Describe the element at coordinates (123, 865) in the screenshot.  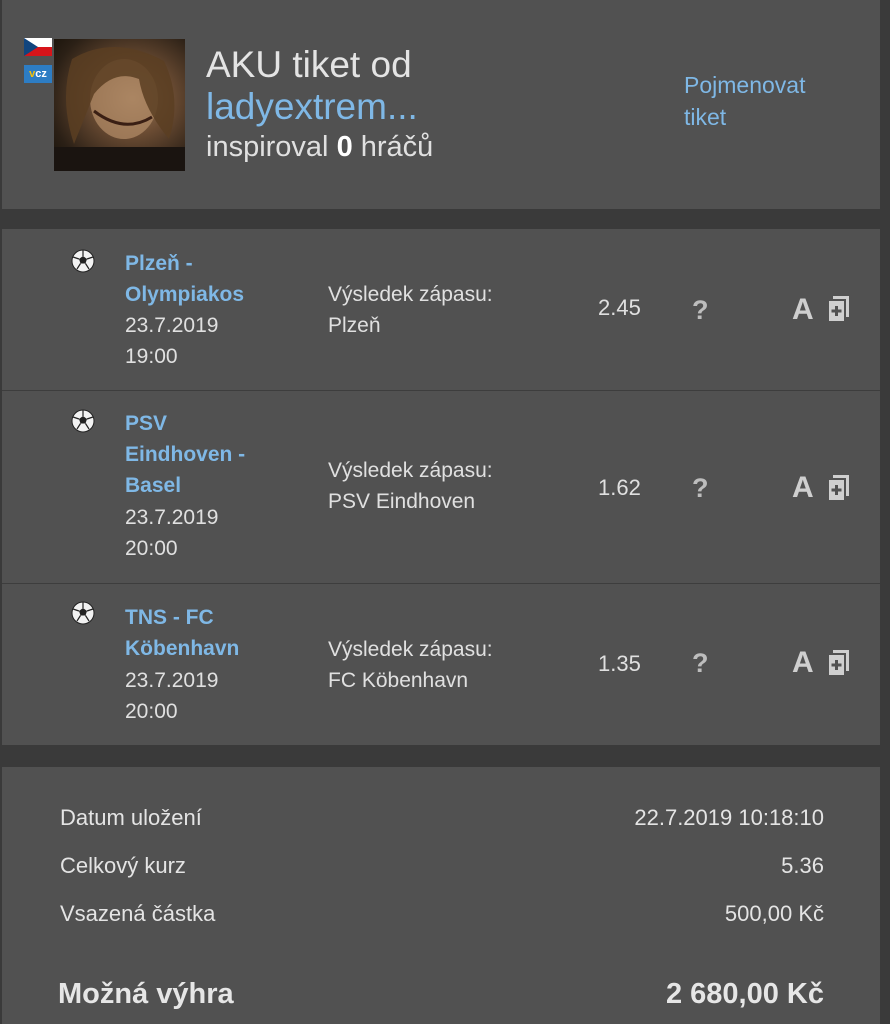
I see `total-odds-label: Celkový kurz` at that location.